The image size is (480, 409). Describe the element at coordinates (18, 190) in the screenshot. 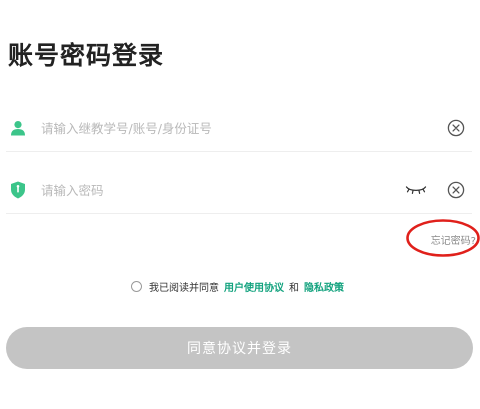

I see `shield-icon` at that location.